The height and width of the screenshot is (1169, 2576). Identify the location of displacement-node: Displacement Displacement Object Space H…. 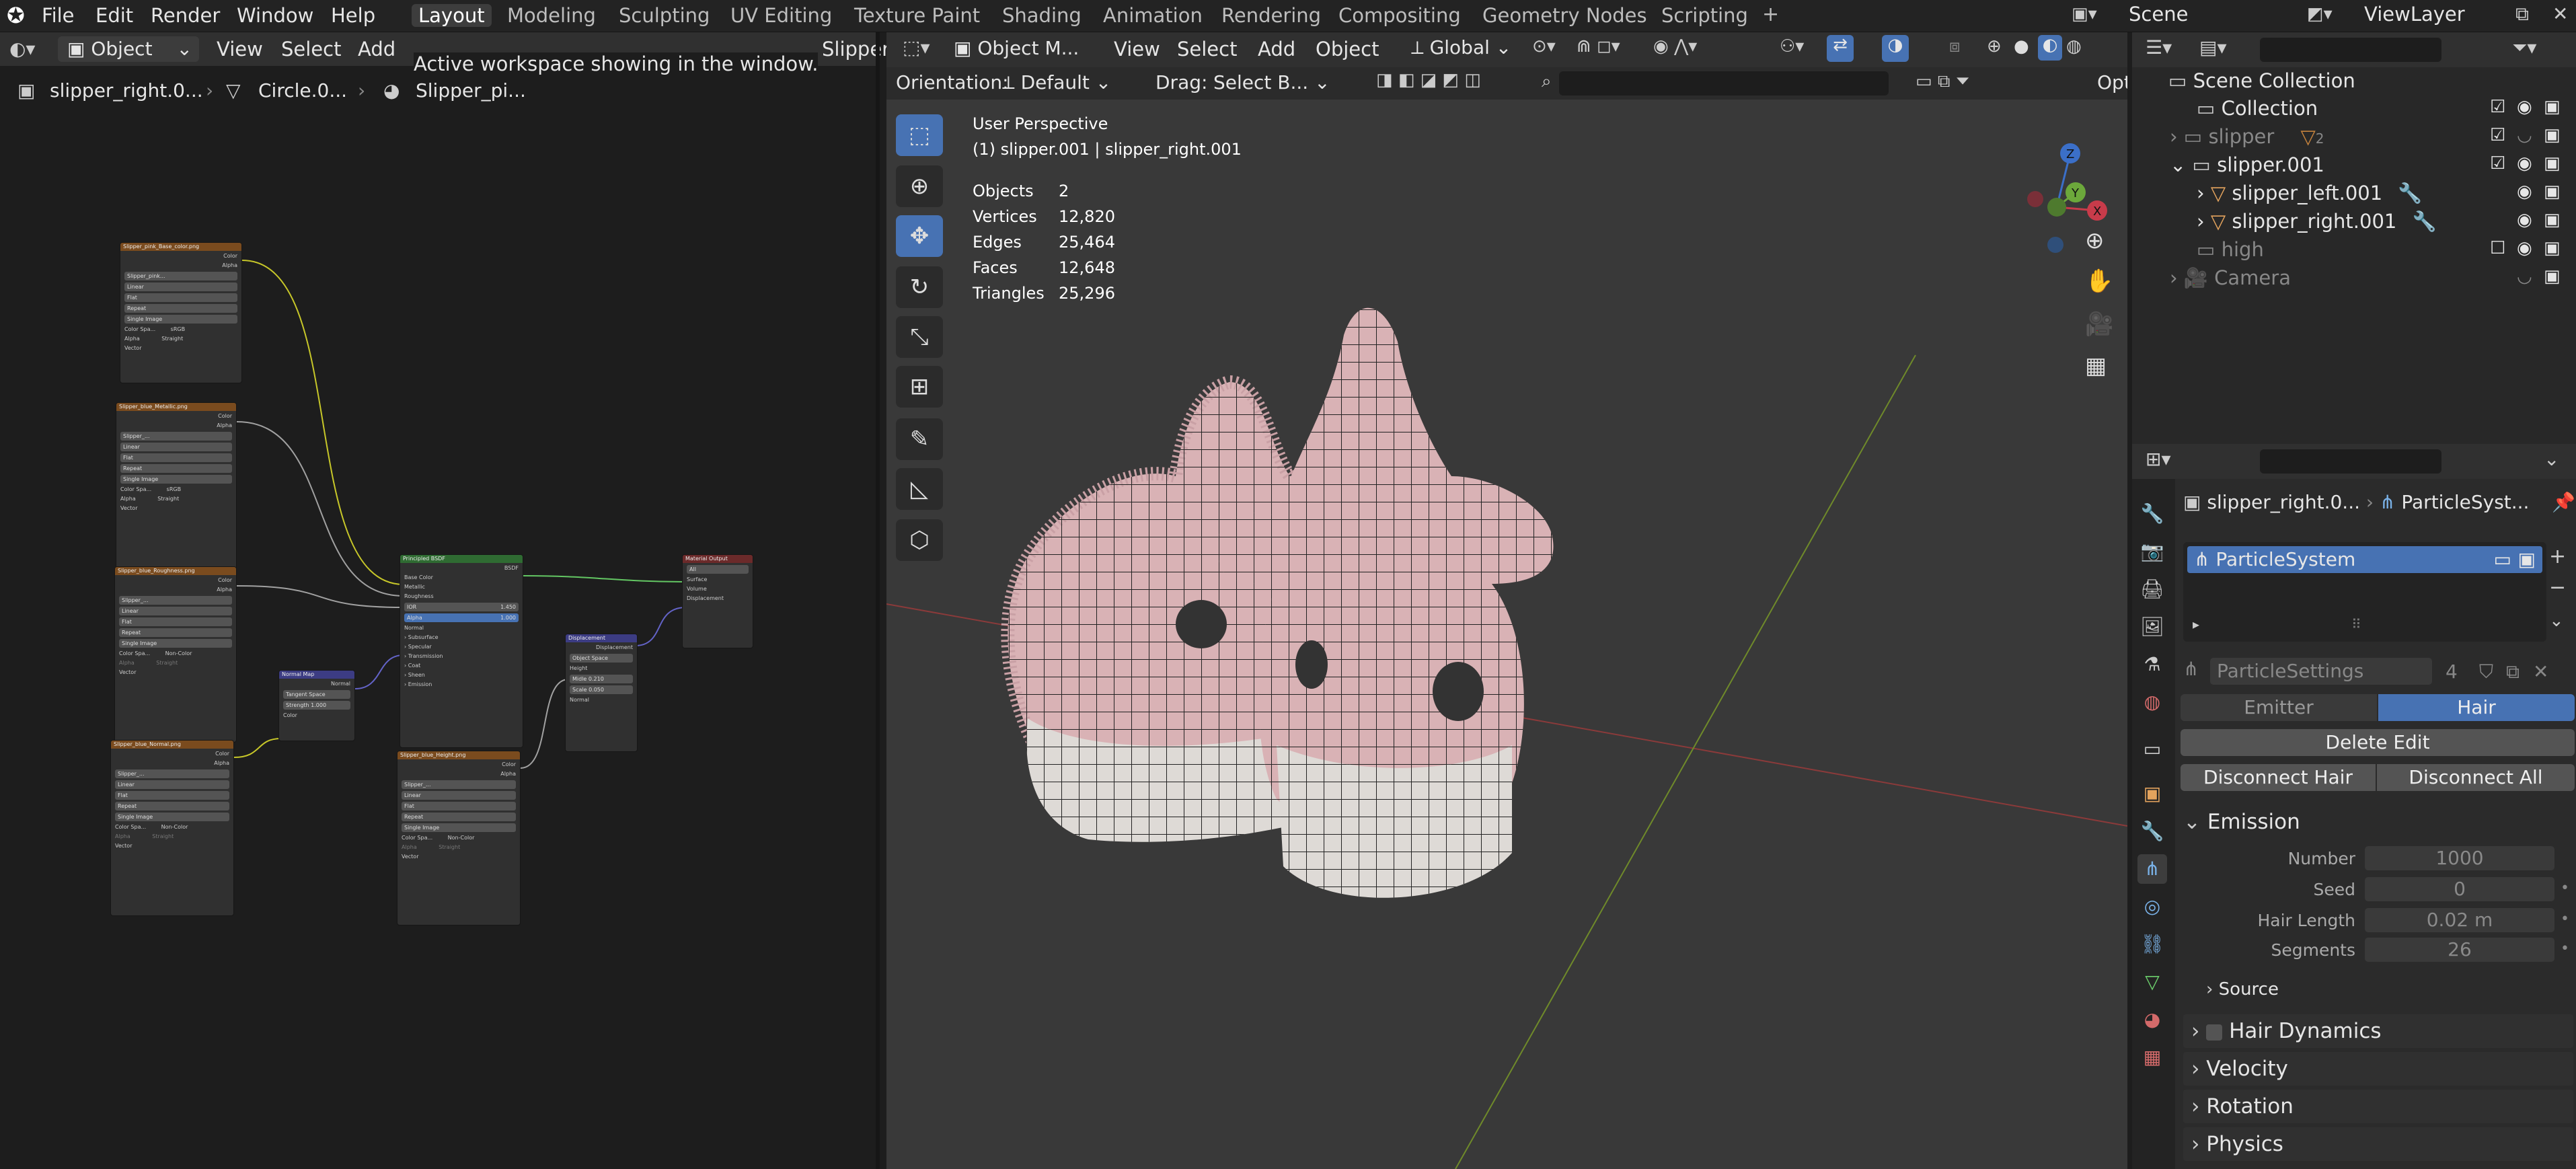
(601, 693).